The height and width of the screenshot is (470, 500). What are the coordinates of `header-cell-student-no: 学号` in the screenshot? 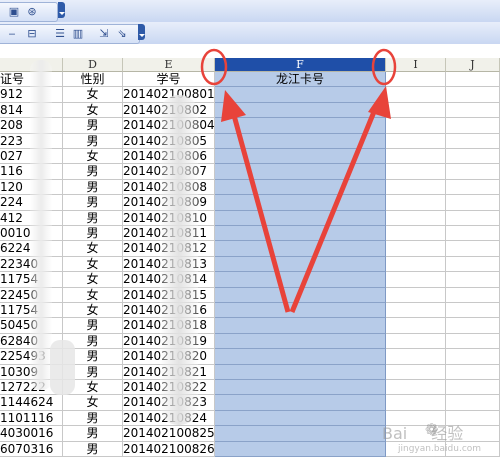 It's located at (169, 80).